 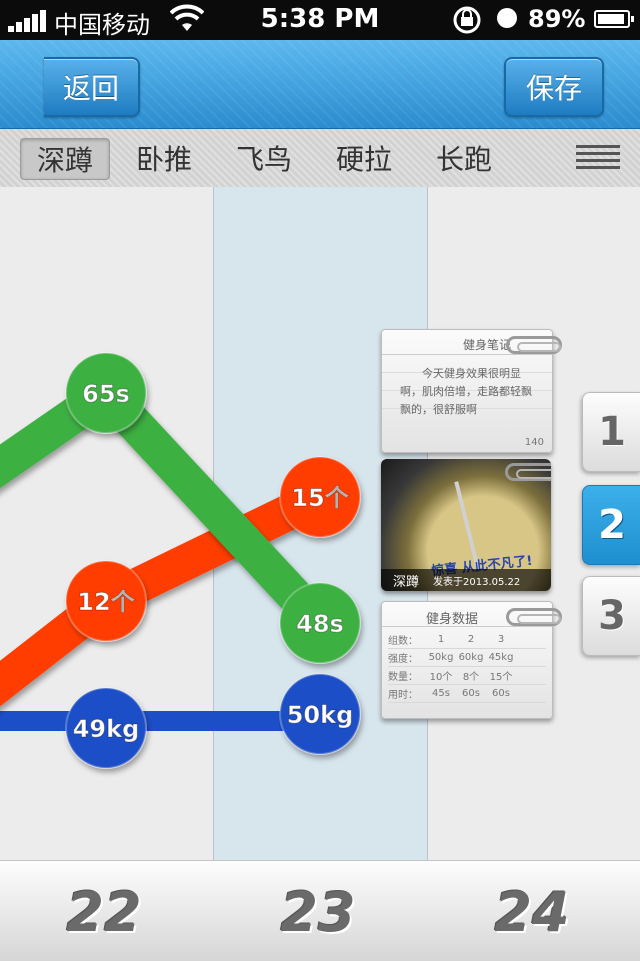 I want to click on data-label: 65s, so click(x=106, y=394).